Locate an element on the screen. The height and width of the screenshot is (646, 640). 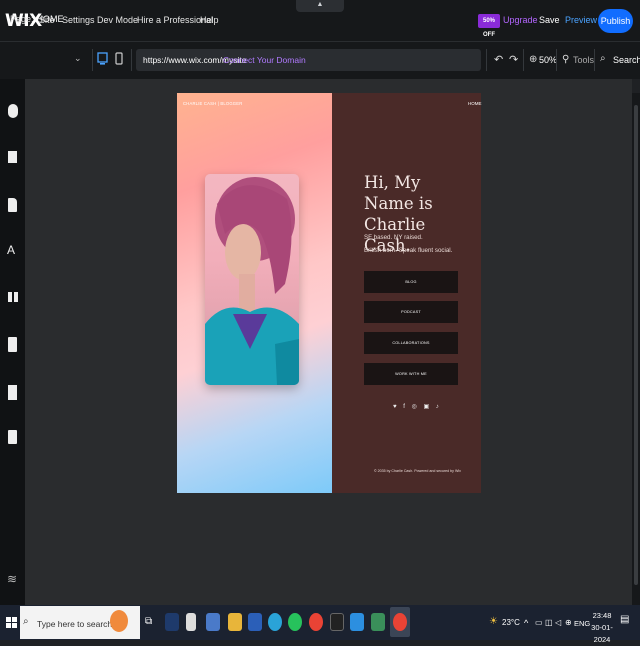
edge-icon is located at coordinates (275, 622).